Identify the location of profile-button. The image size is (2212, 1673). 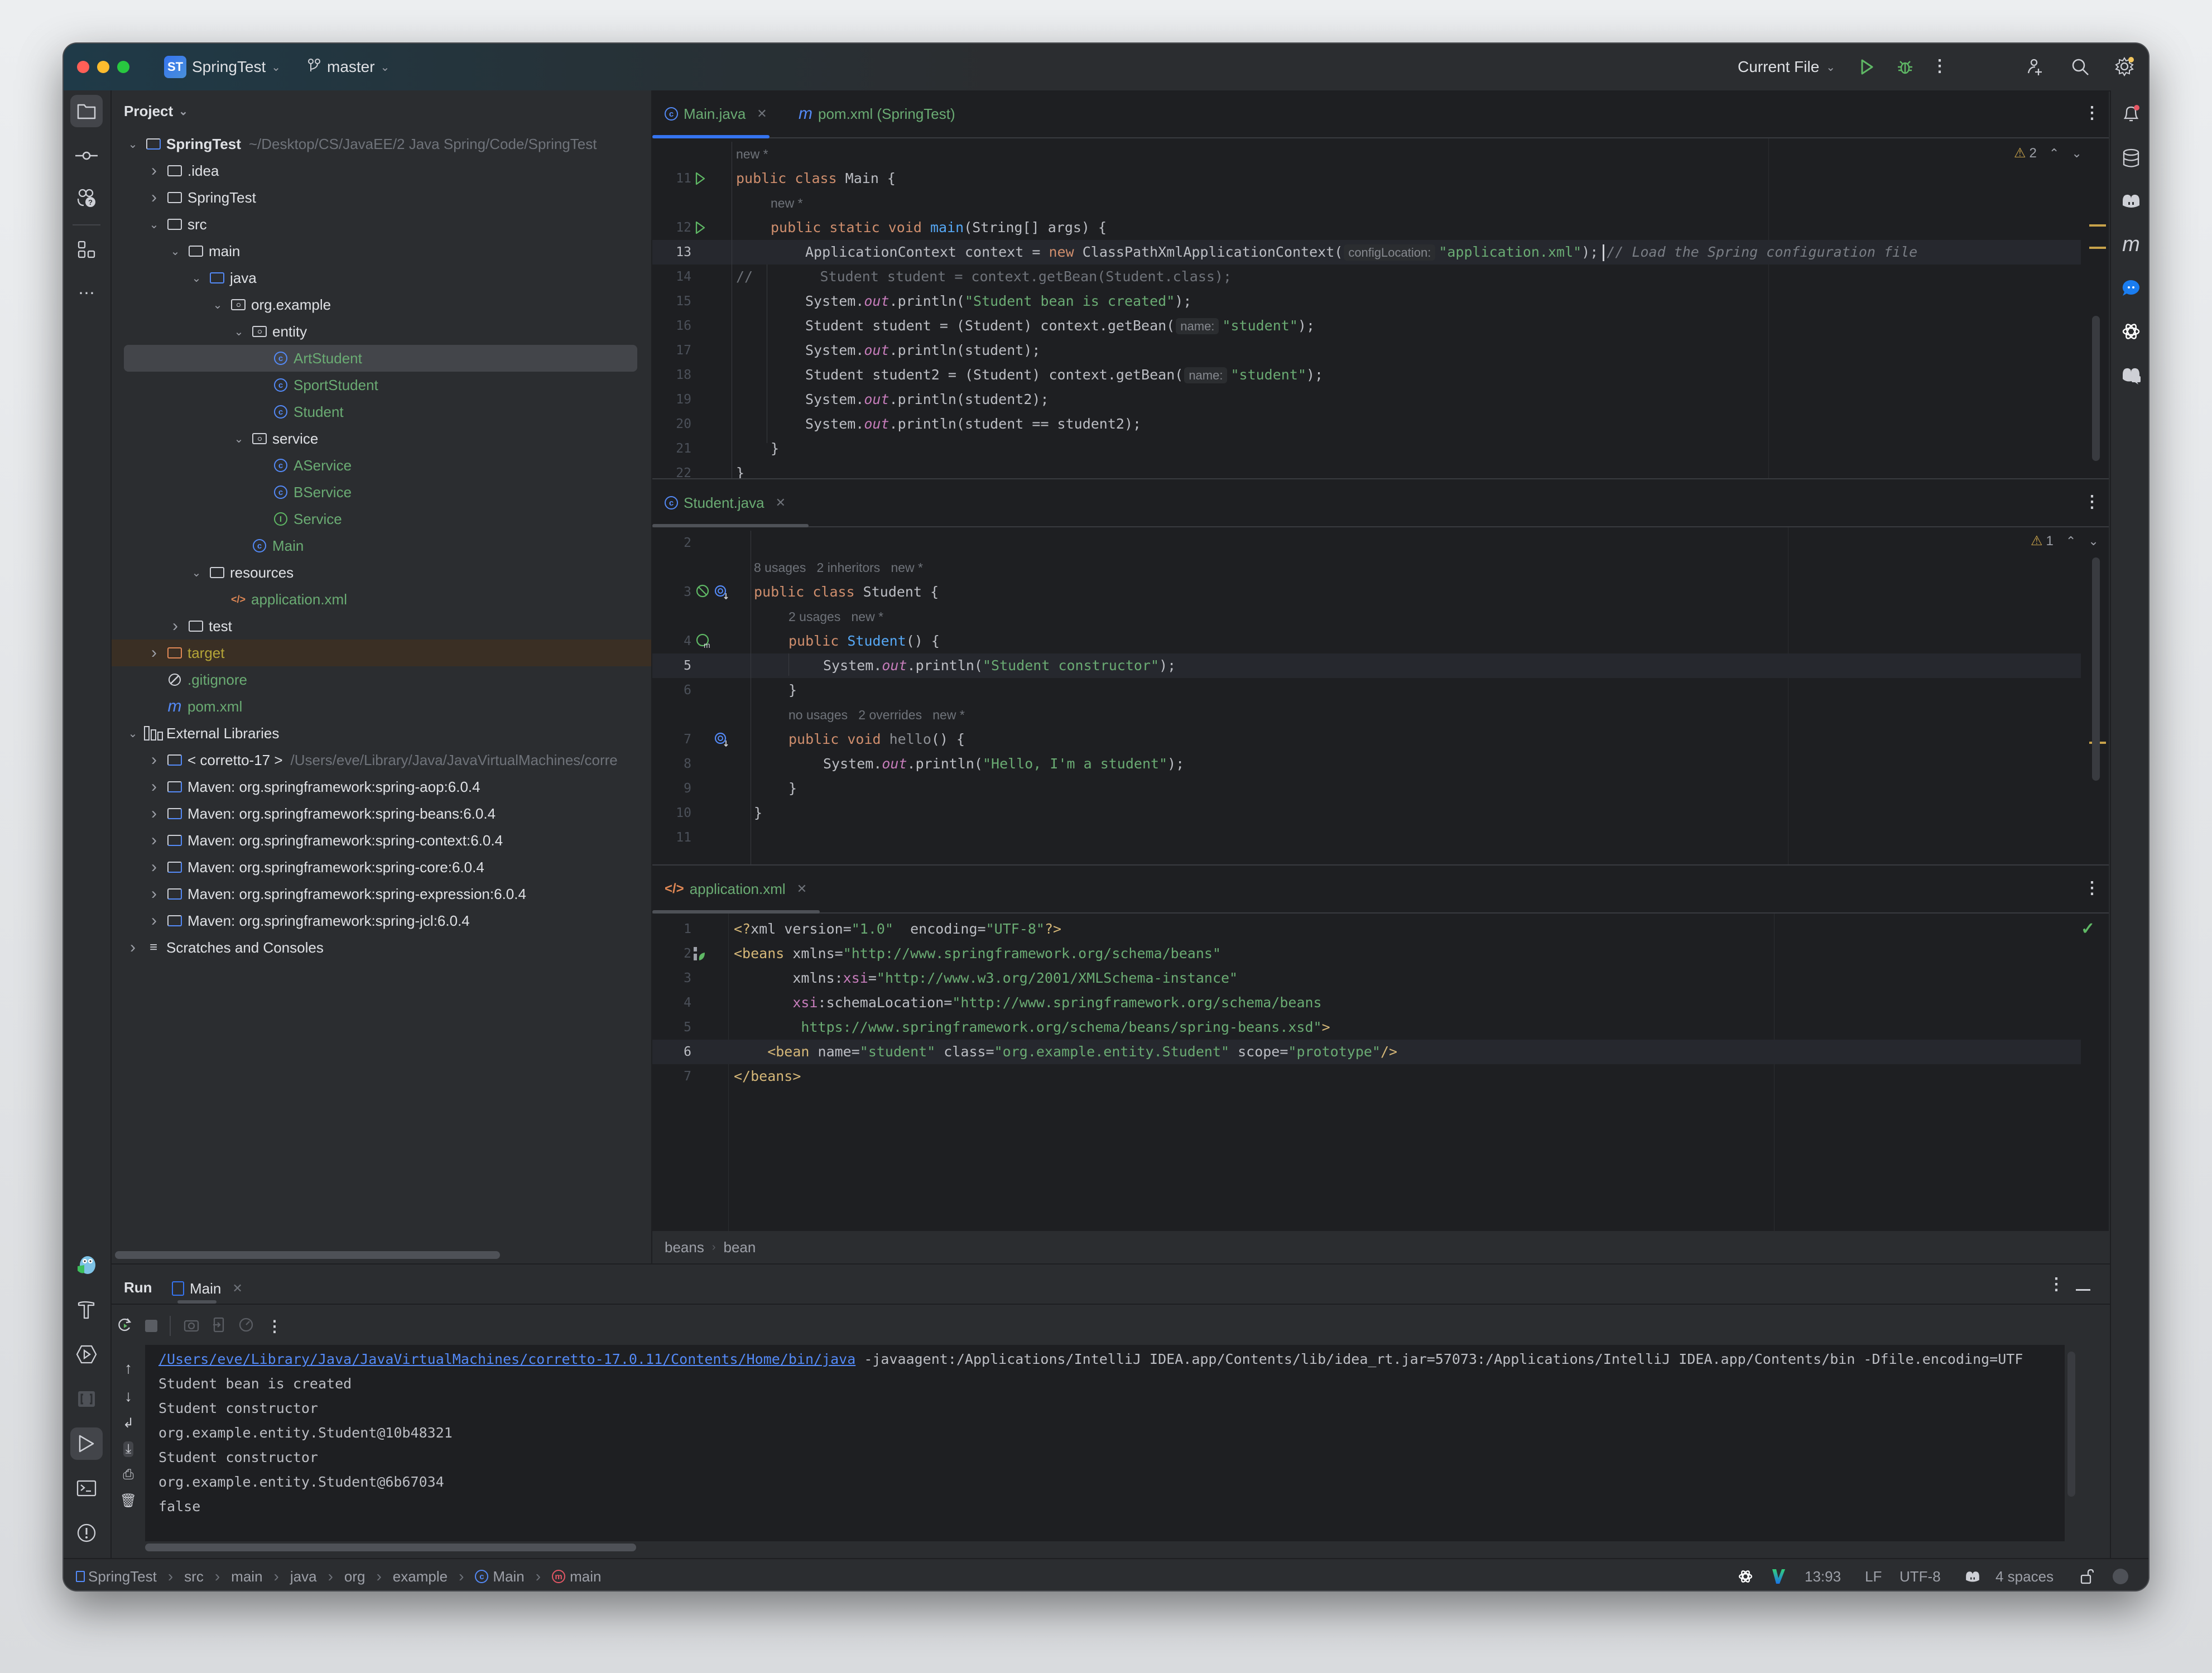
(246, 1326).